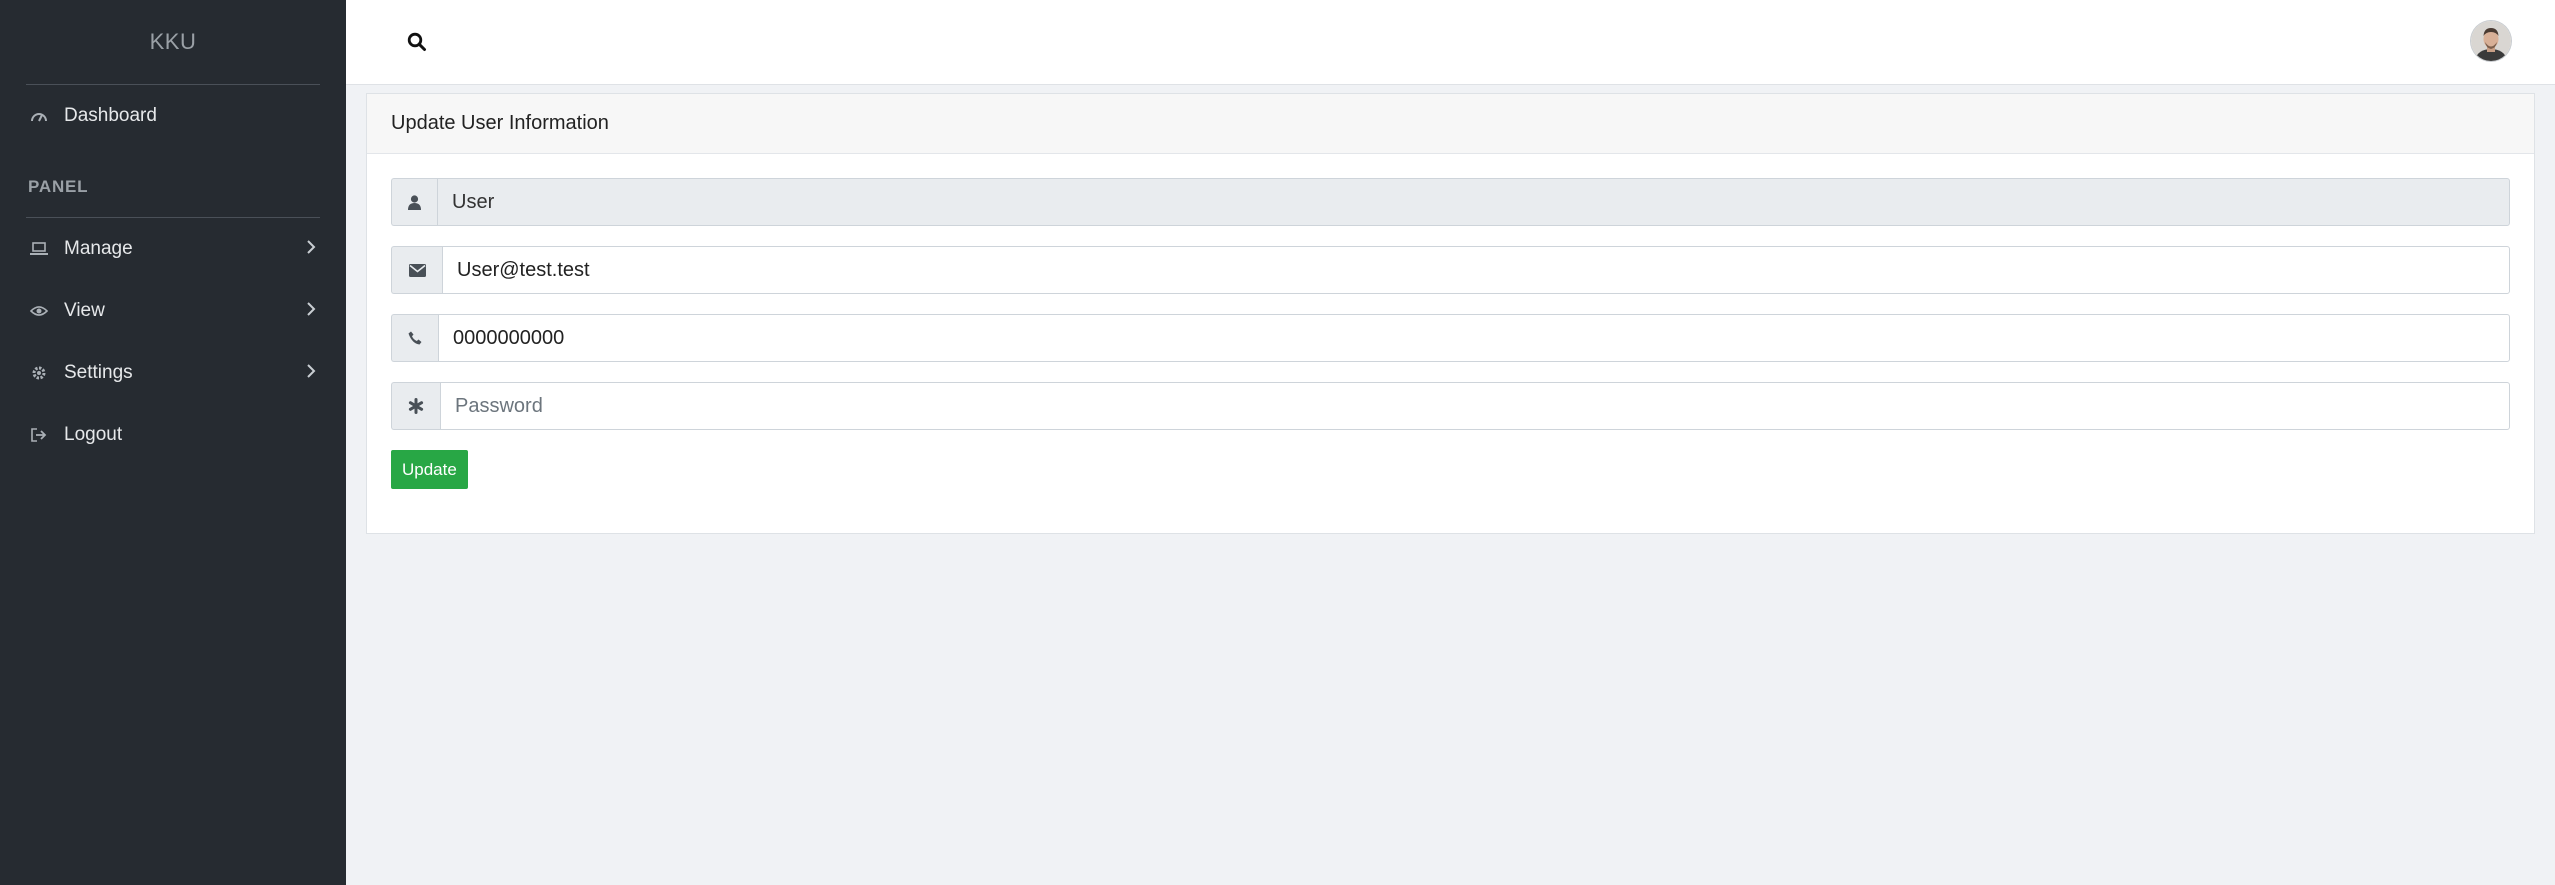 The height and width of the screenshot is (885, 2555). Describe the element at coordinates (173, 373) in the screenshot. I see `sidebar-item-settings: Settings` at that location.